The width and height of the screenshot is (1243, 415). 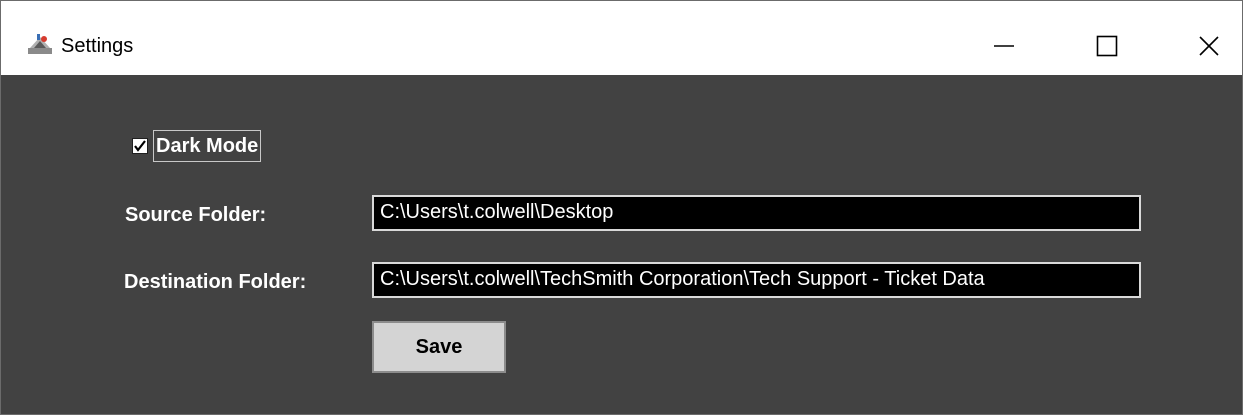 I want to click on maximize-icon, so click(x=1107, y=46).